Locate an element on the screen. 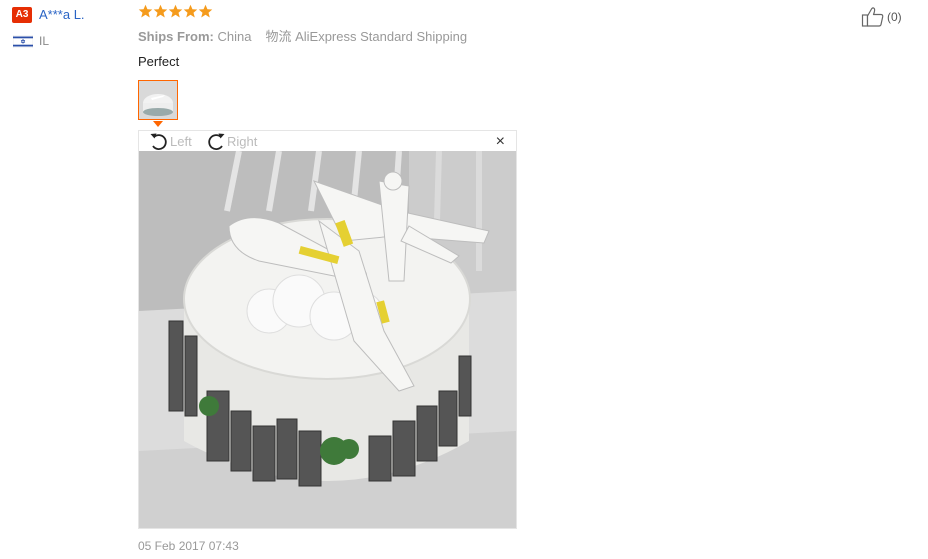  rating-stars is located at coordinates (175, 14).